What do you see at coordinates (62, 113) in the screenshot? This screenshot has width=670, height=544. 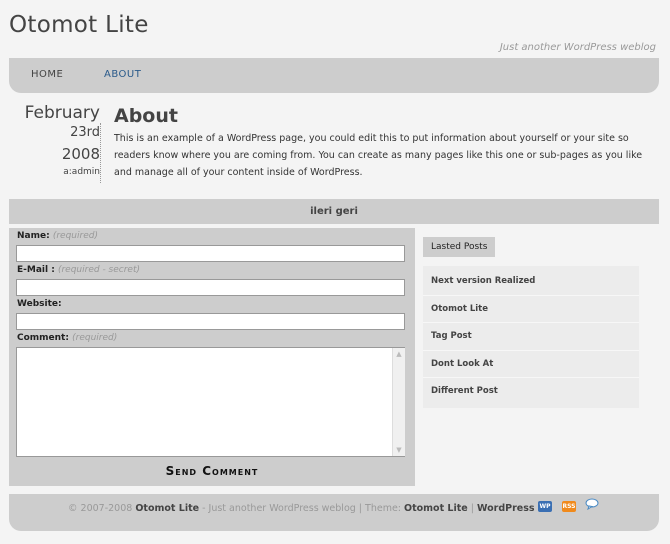 I see `post-date-month: February` at bounding box center [62, 113].